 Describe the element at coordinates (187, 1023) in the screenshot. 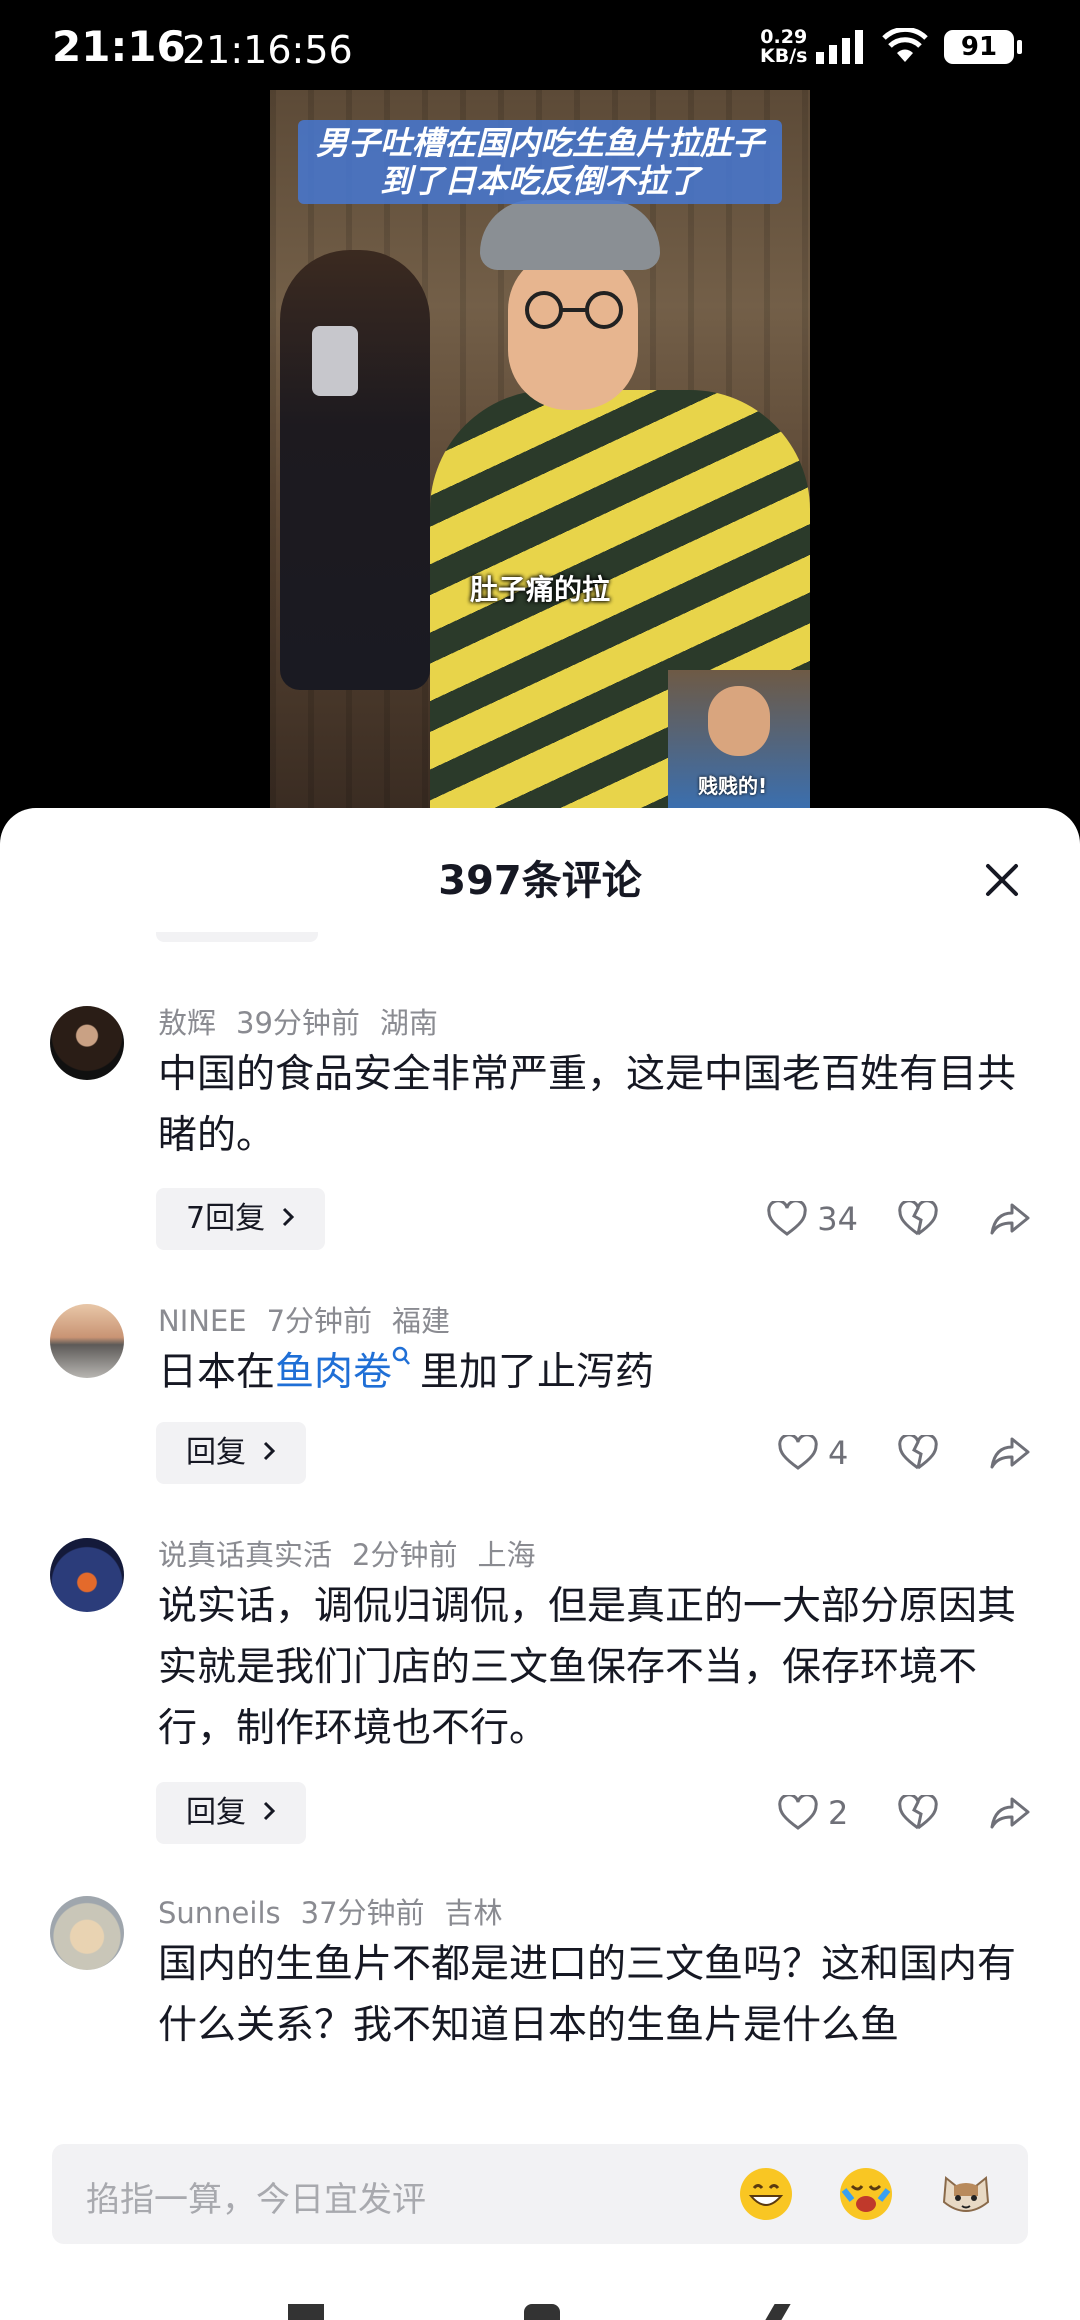

I see `comment-username: 敖辉` at that location.